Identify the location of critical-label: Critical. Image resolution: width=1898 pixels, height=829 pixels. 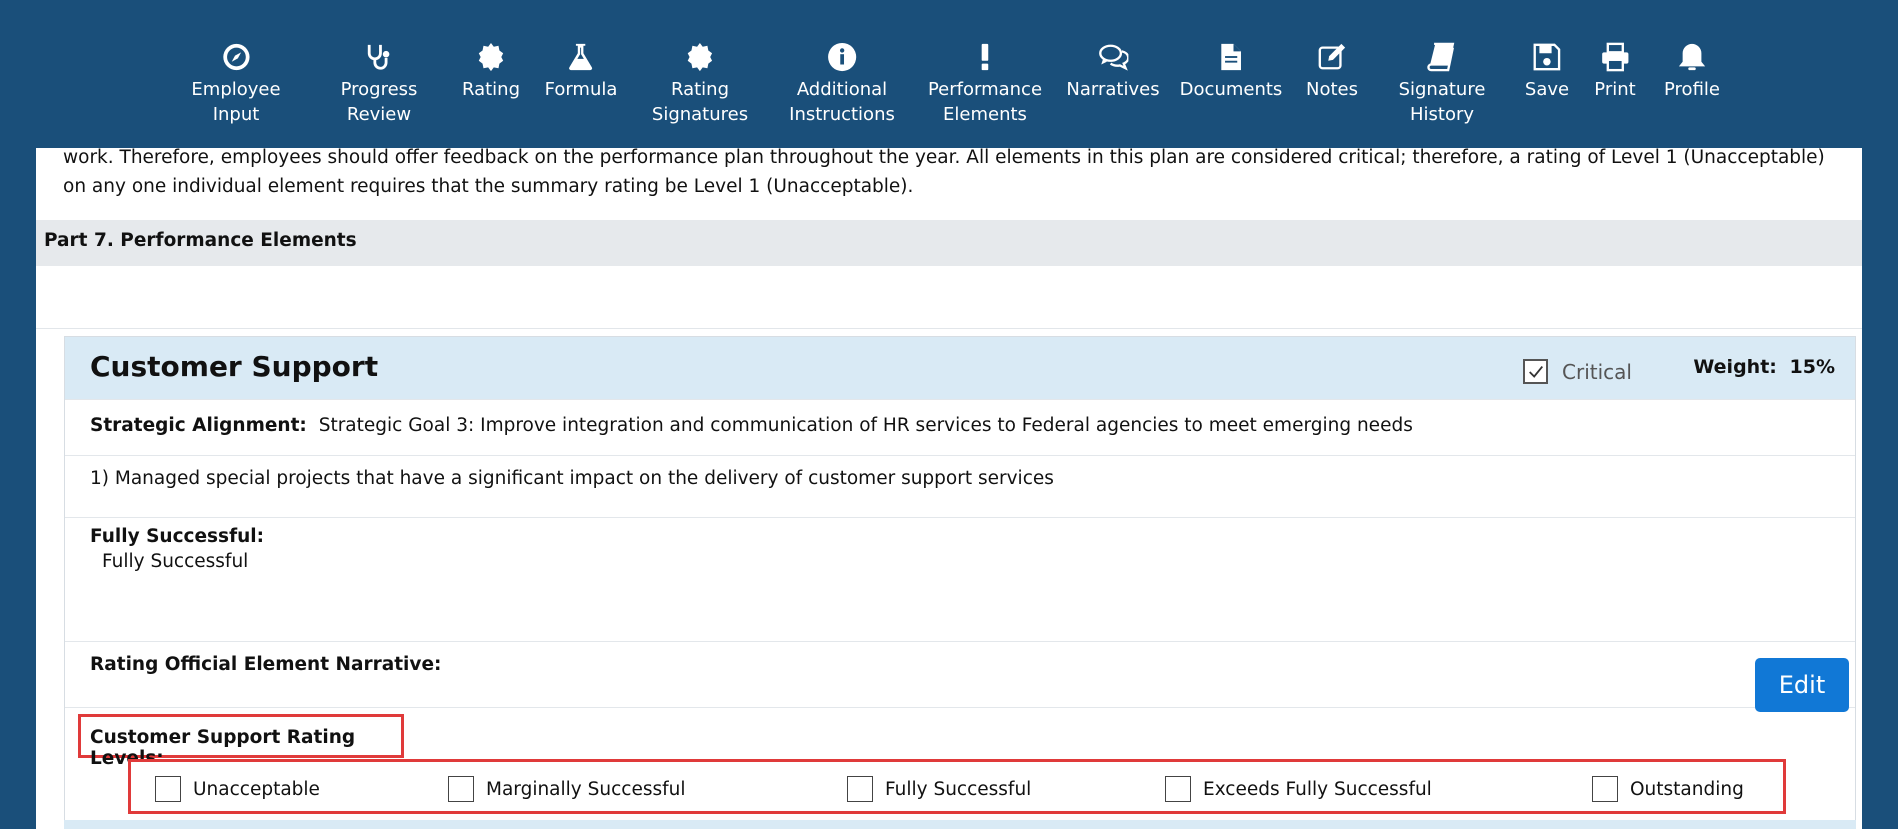
(1597, 372).